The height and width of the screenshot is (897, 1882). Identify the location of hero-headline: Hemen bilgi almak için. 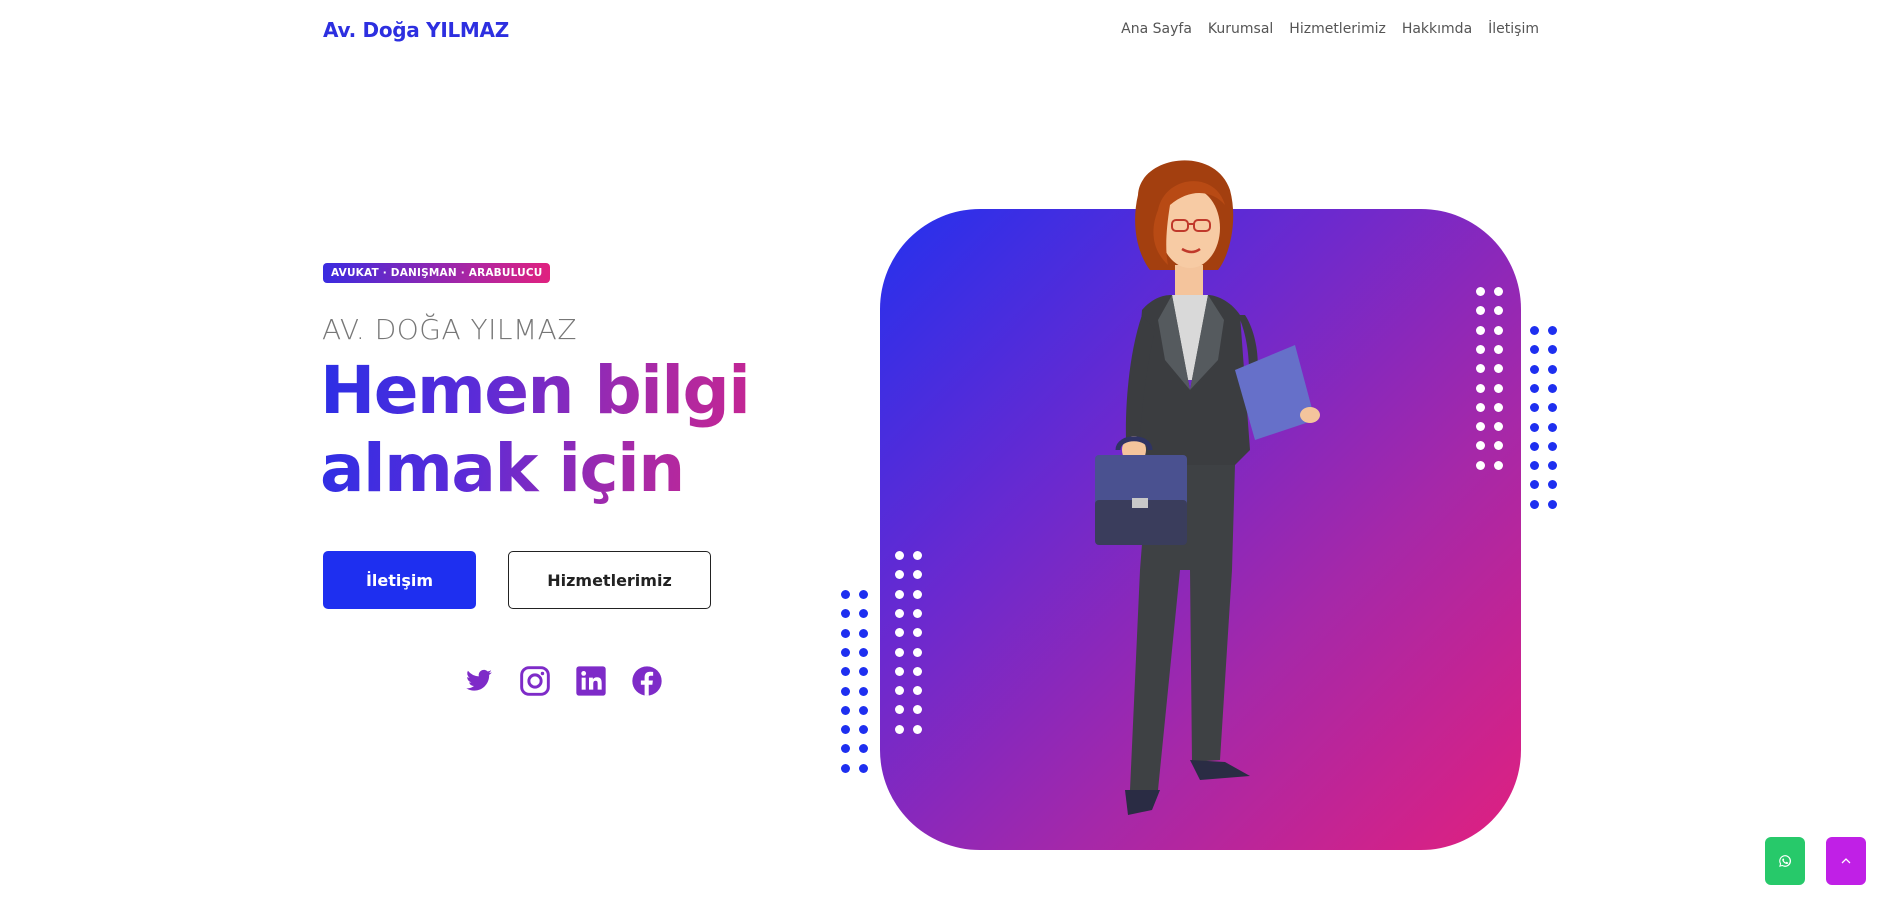
(580, 430).